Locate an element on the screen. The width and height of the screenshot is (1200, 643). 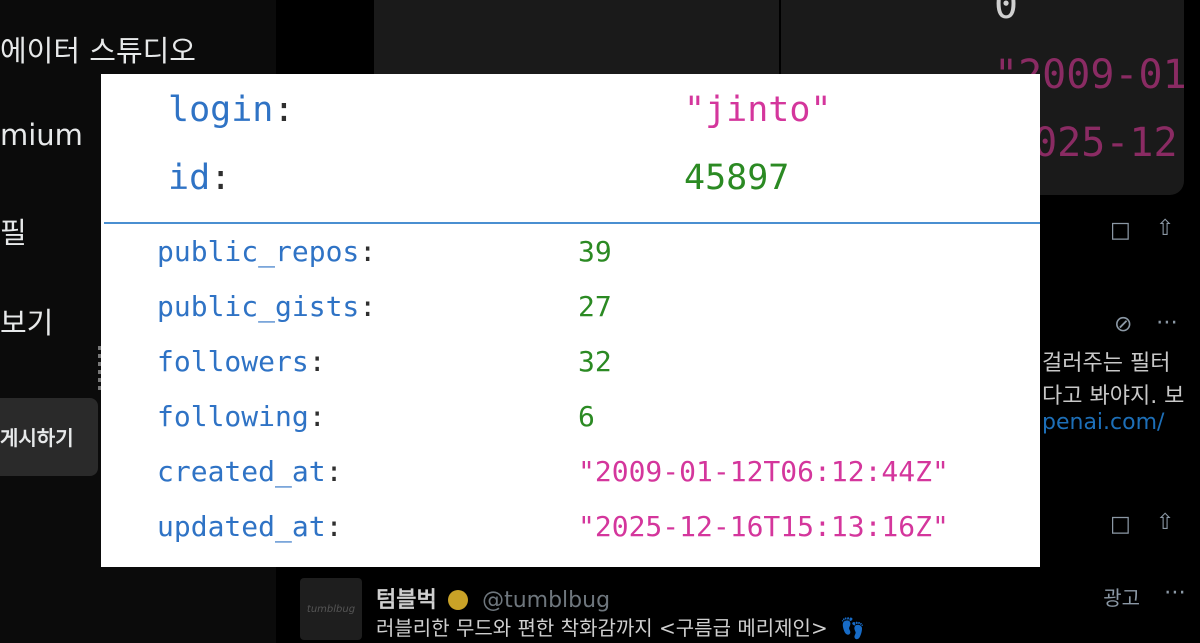
post-snippet-link: penai.com/ is located at coordinates (1103, 422).